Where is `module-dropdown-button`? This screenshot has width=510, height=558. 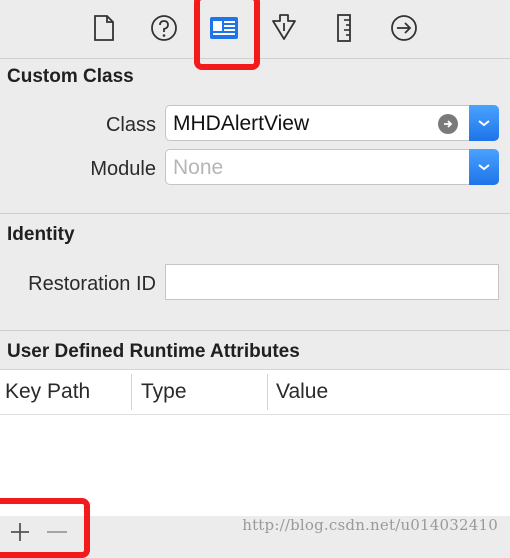
module-dropdown-button is located at coordinates (484, 167).